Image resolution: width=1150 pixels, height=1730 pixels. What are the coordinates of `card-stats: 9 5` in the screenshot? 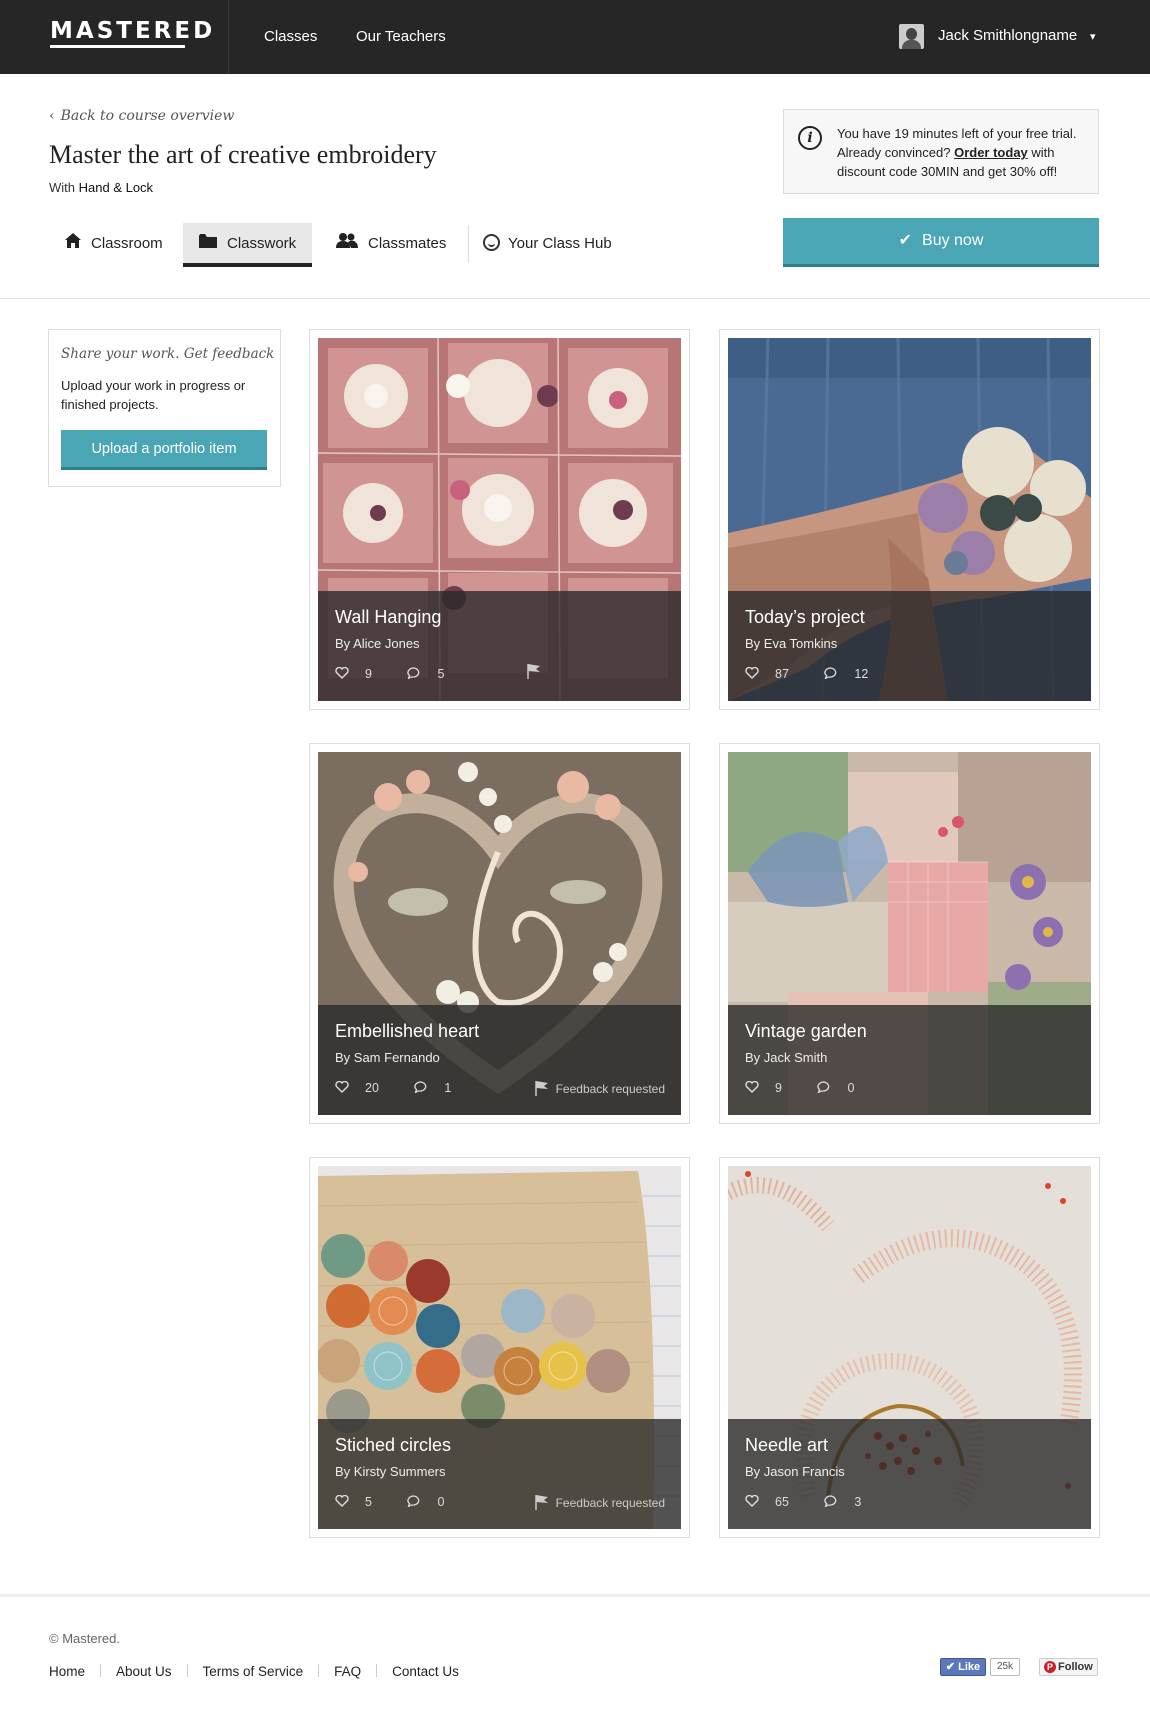 It's located at (405, 674).